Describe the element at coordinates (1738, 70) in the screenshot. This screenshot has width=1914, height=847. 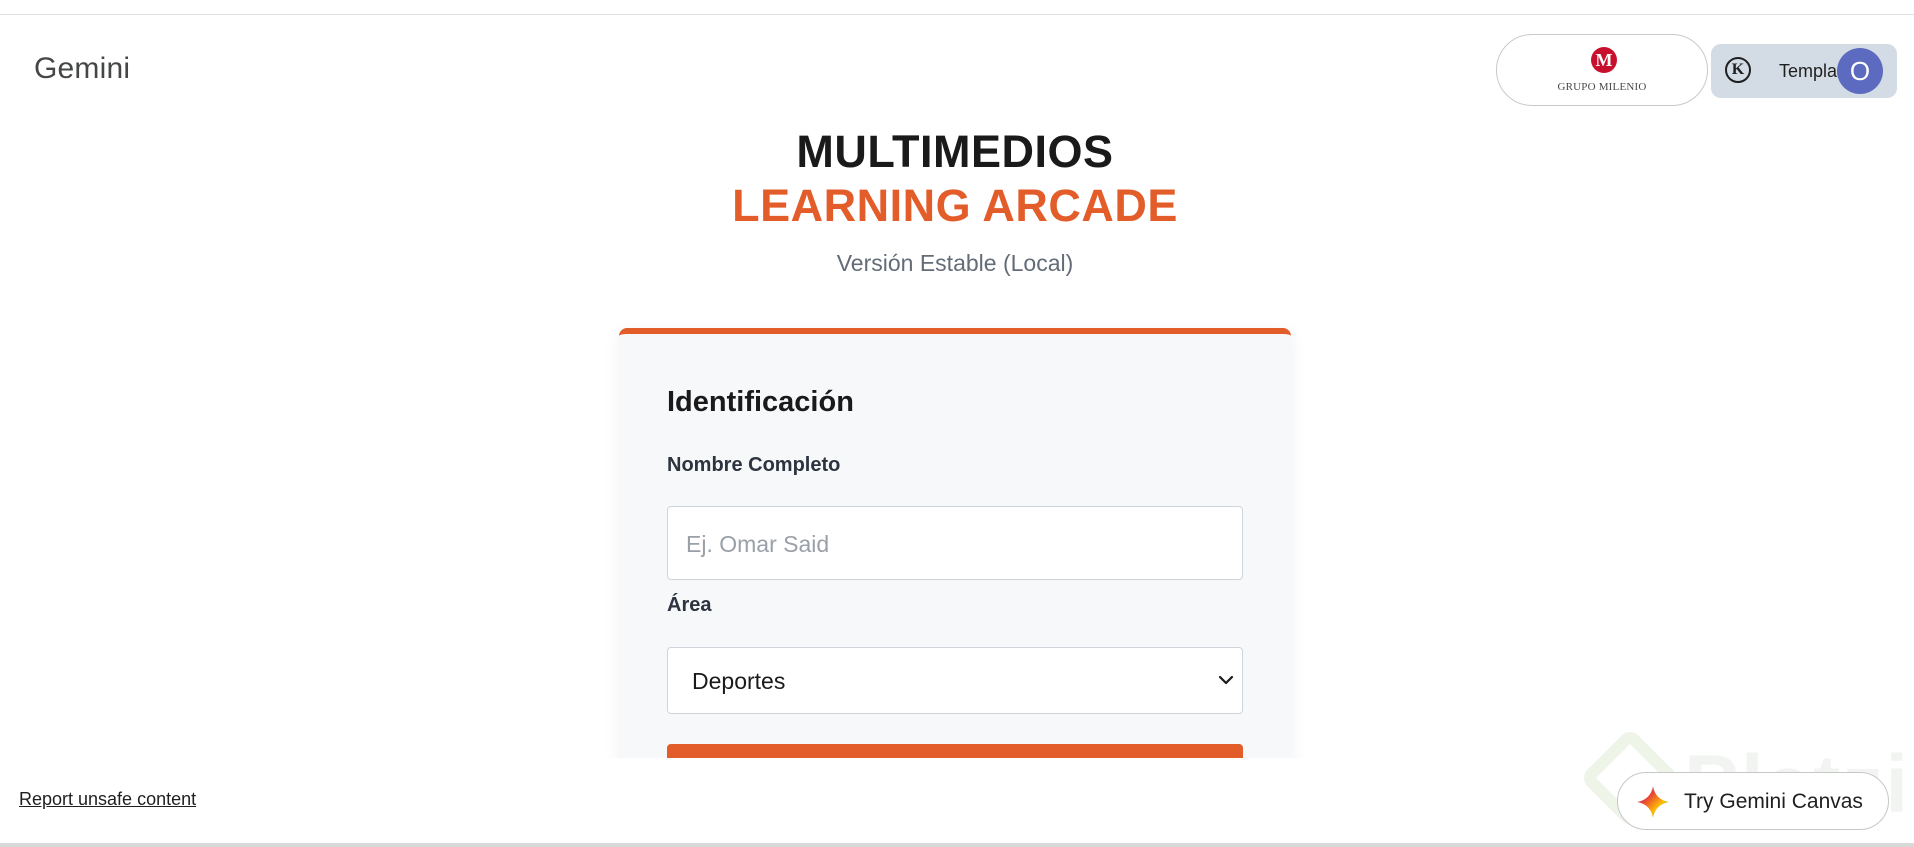
I see `k-circle-icon: K` at that location.